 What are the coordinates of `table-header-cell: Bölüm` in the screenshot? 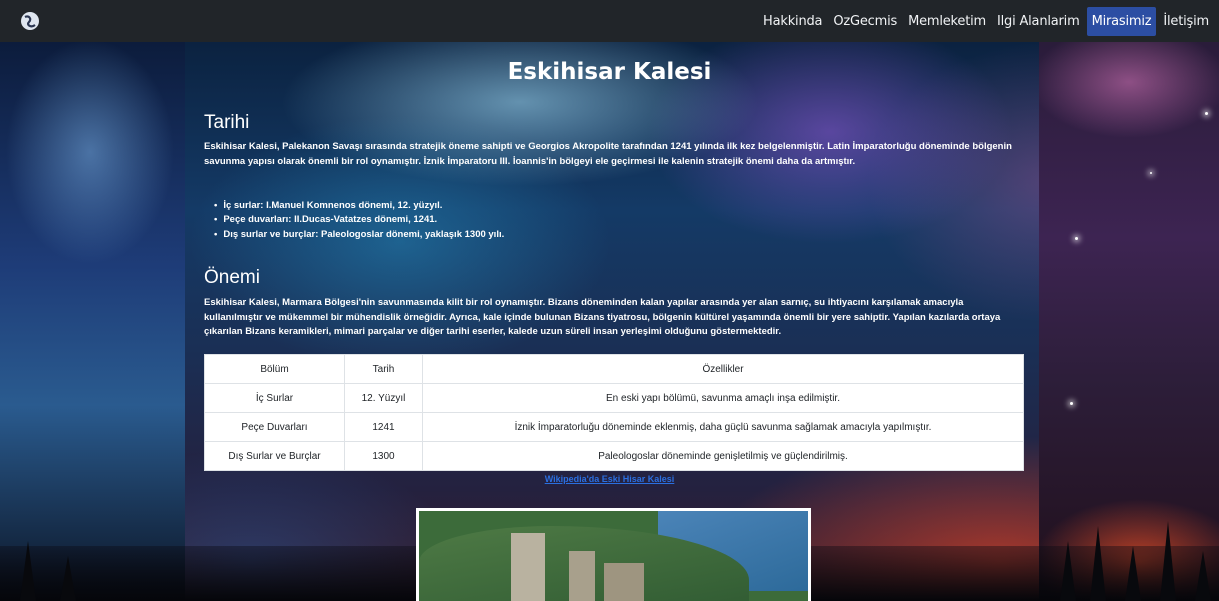 It's located at (274, 369).